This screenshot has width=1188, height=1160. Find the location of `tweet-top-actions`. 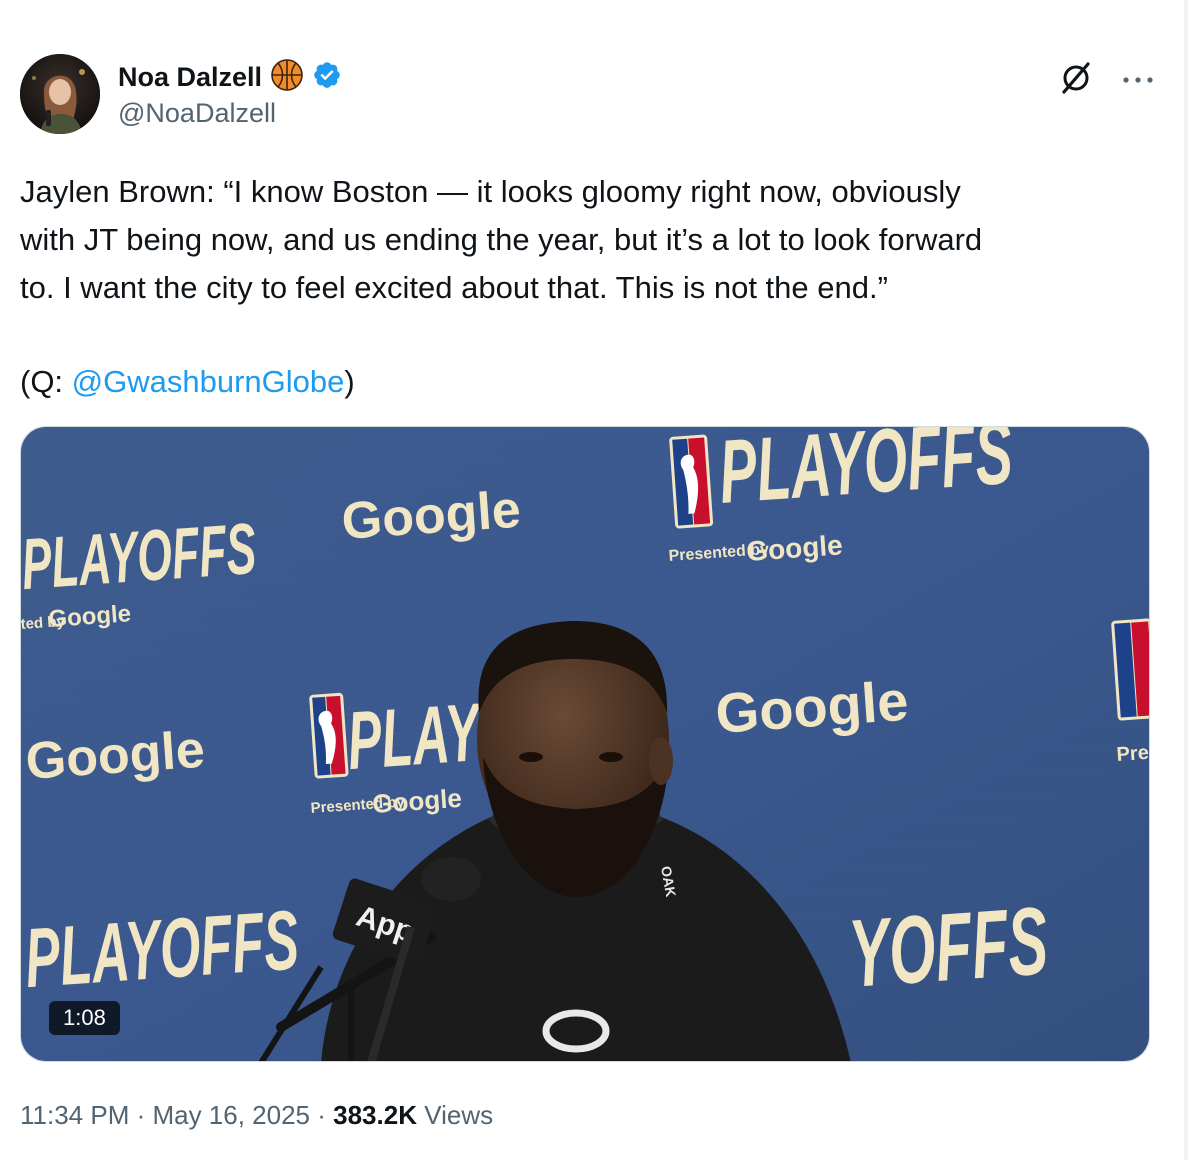

tweet-top-actions is located at coordinates (1105, 80).